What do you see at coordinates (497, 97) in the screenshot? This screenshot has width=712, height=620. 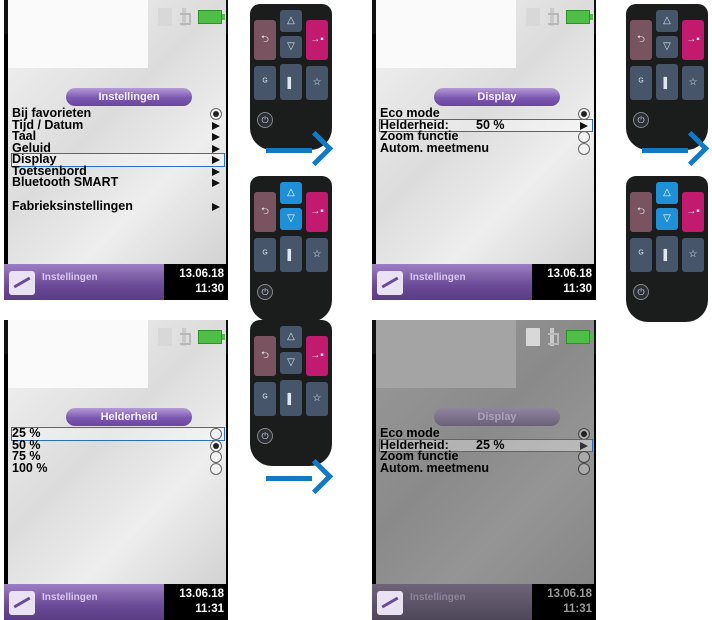 I see `menu-header: Display` at bounding box center [497, 97].